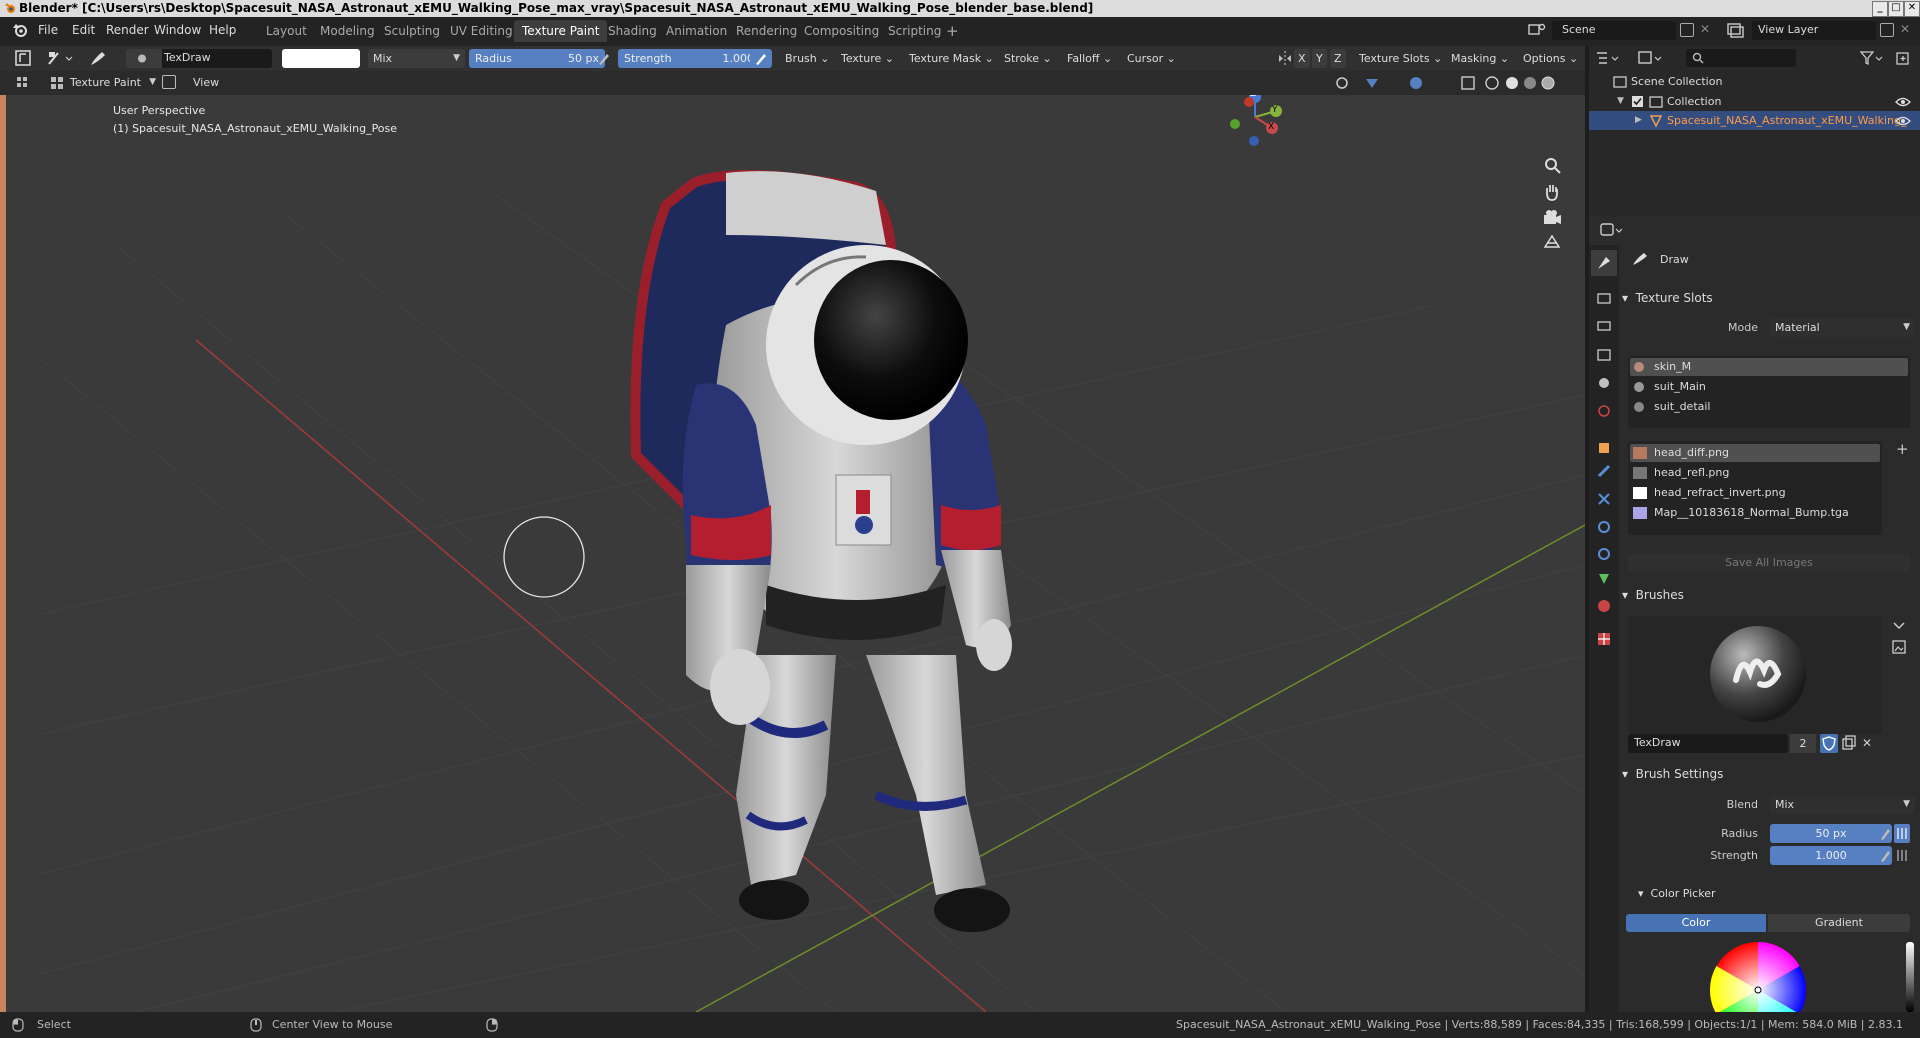  Describe the element at coordinates (321, 58) in the screenshot. I see `brush-color-swatch` at that location.